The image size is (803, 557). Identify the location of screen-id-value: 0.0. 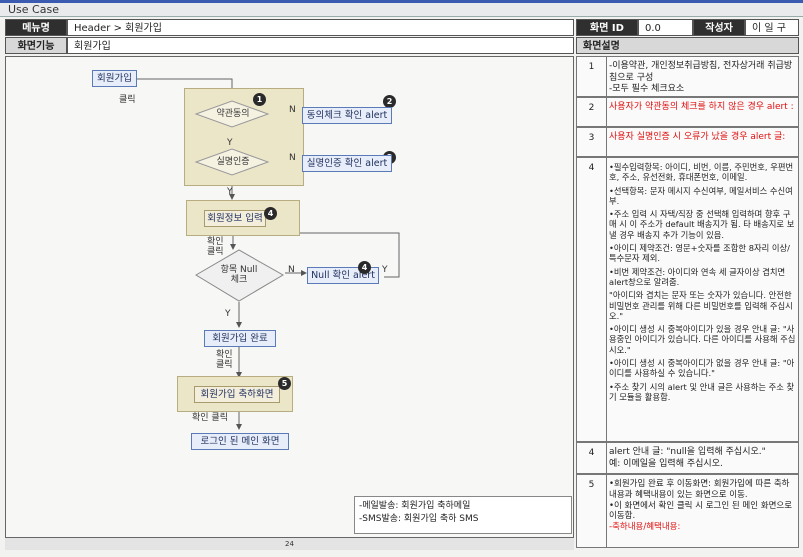
(665, 27).